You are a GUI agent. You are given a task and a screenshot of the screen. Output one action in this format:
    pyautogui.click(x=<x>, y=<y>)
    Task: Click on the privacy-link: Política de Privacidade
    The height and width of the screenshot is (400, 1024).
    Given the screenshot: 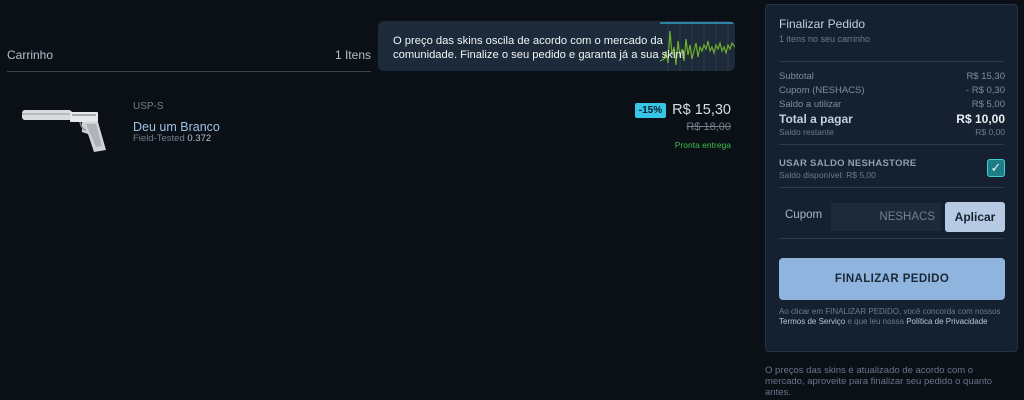 What is the action you would take?
    pyautogui.click(x=946, y=321)
    